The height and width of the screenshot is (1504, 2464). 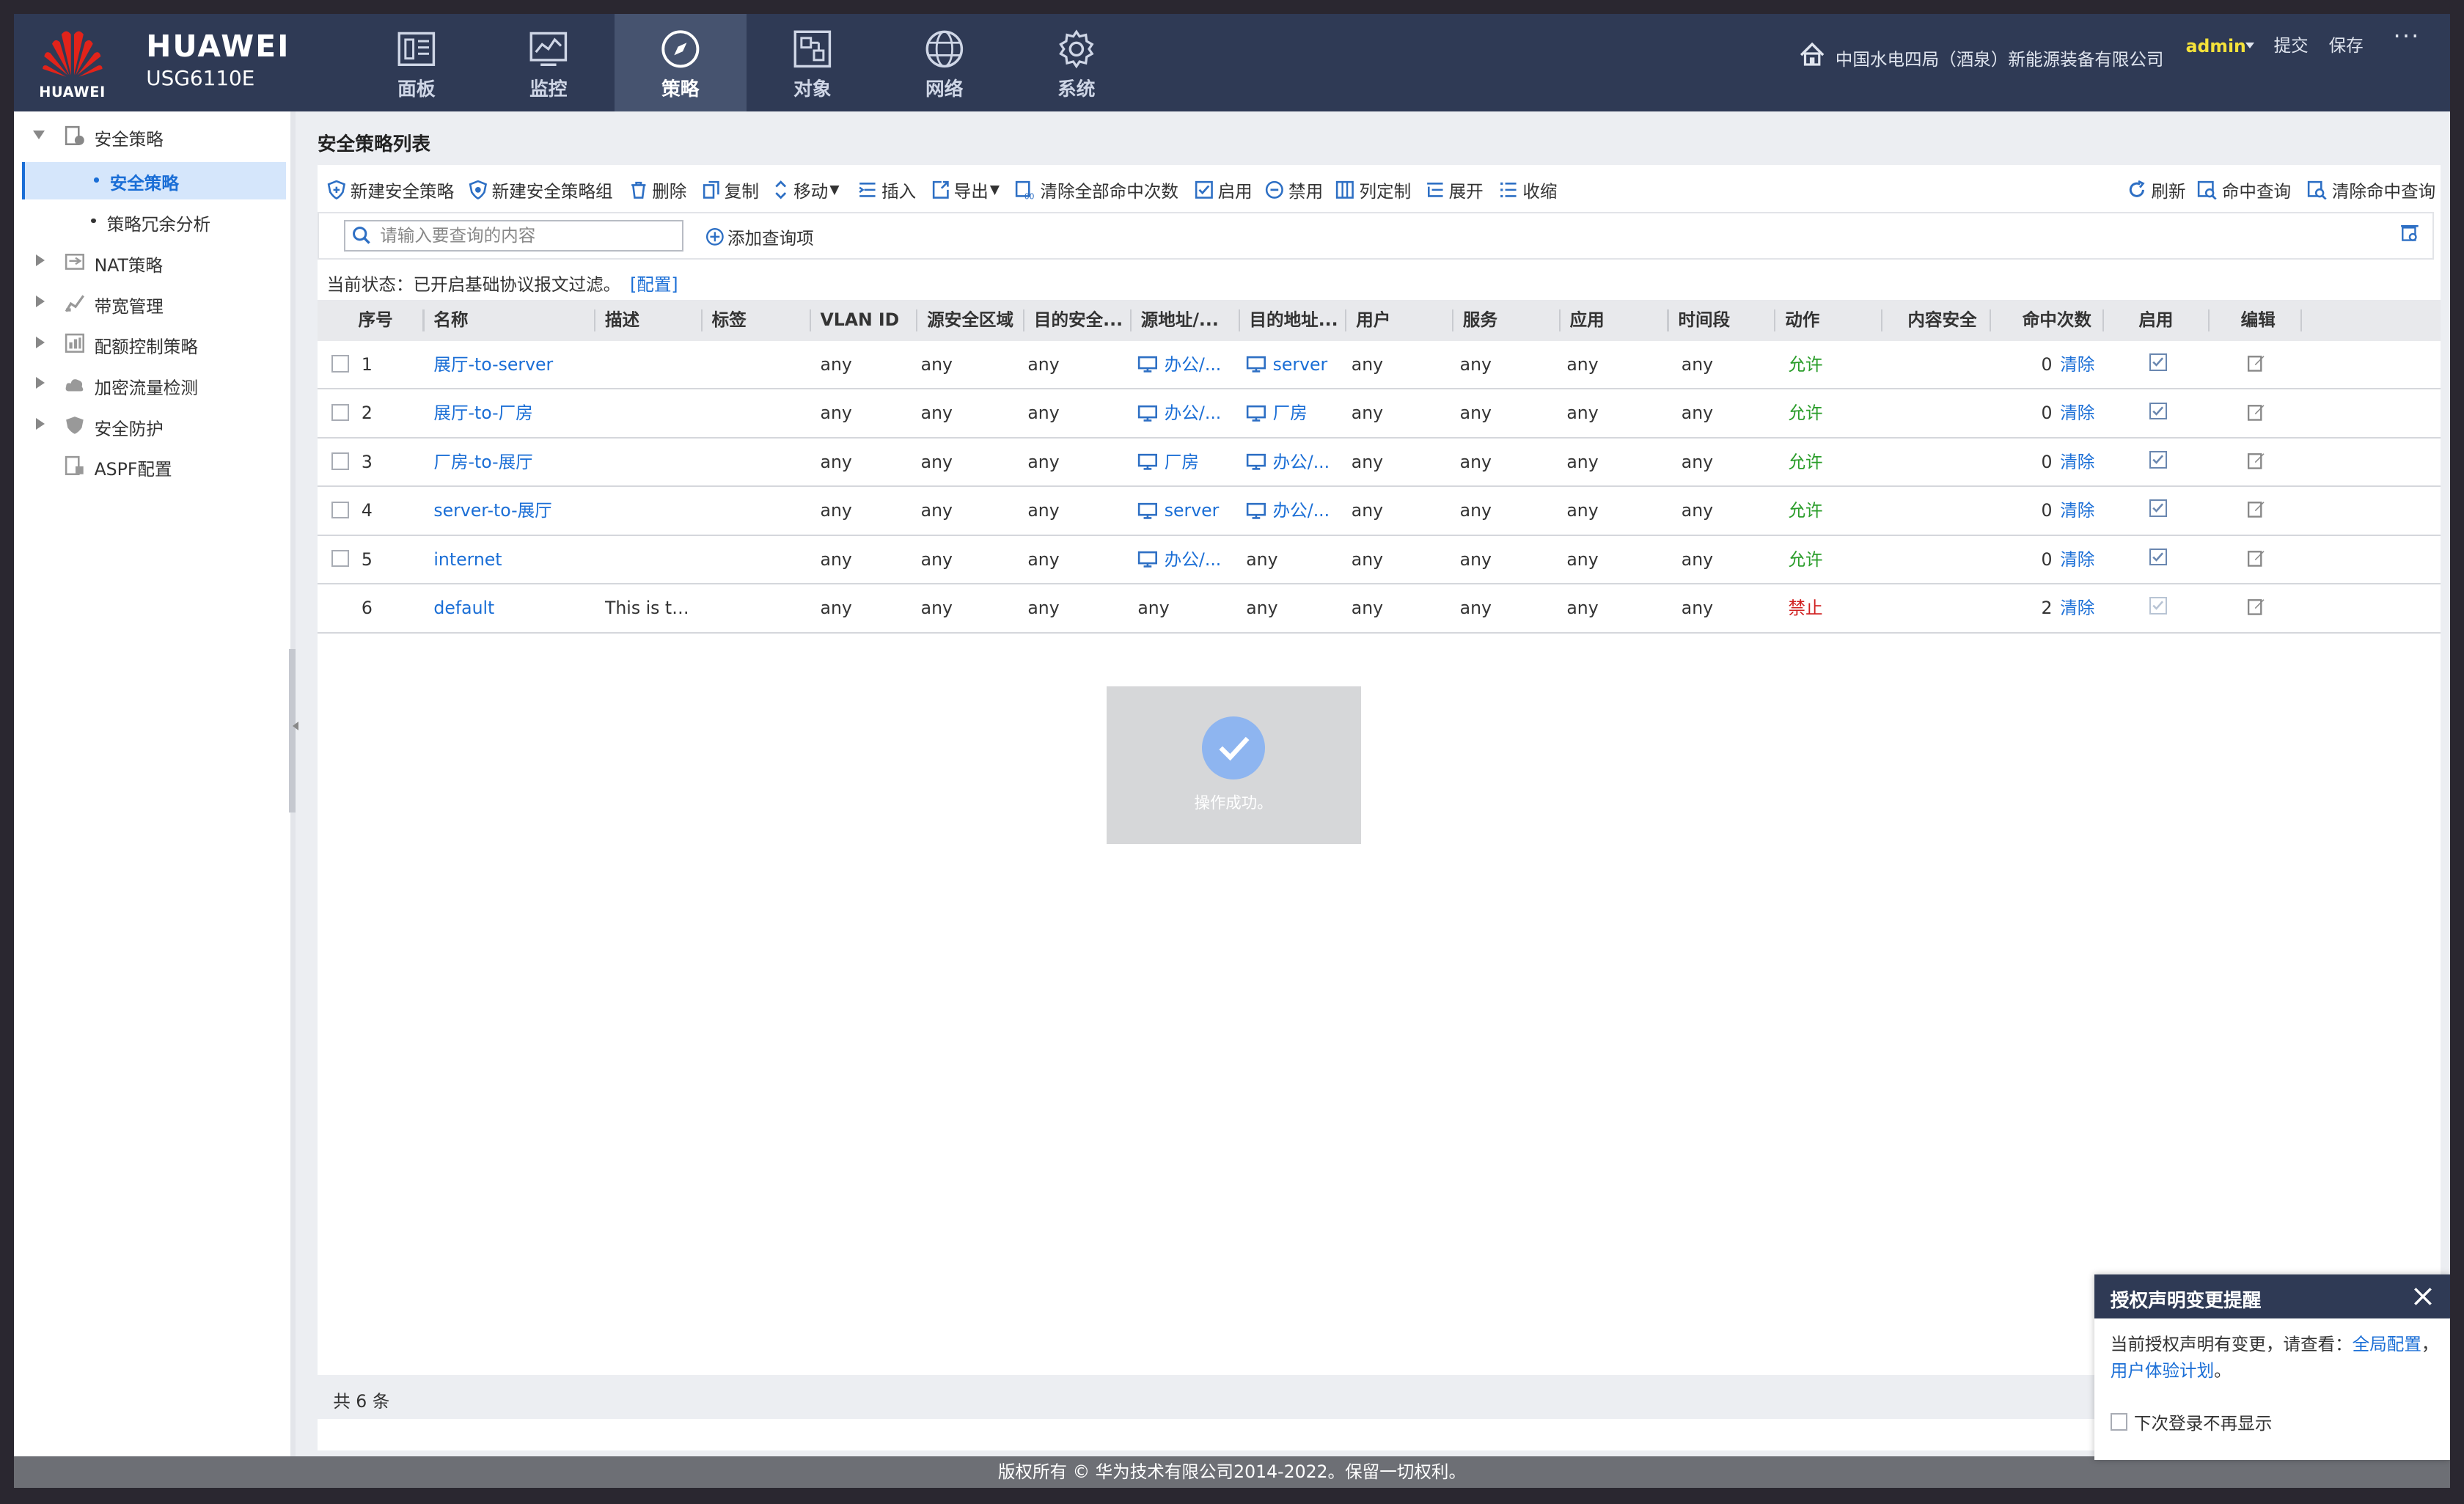 I want to click on column-header: 内容安全, so click(x=1936, y=320).